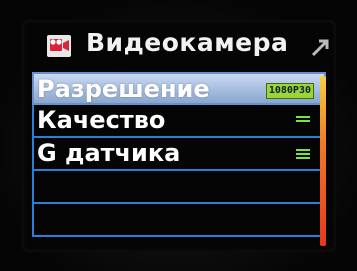 This screenshot has height=271, width=357. I want to click on menu-item-quality: Качество, so click(179, 121).